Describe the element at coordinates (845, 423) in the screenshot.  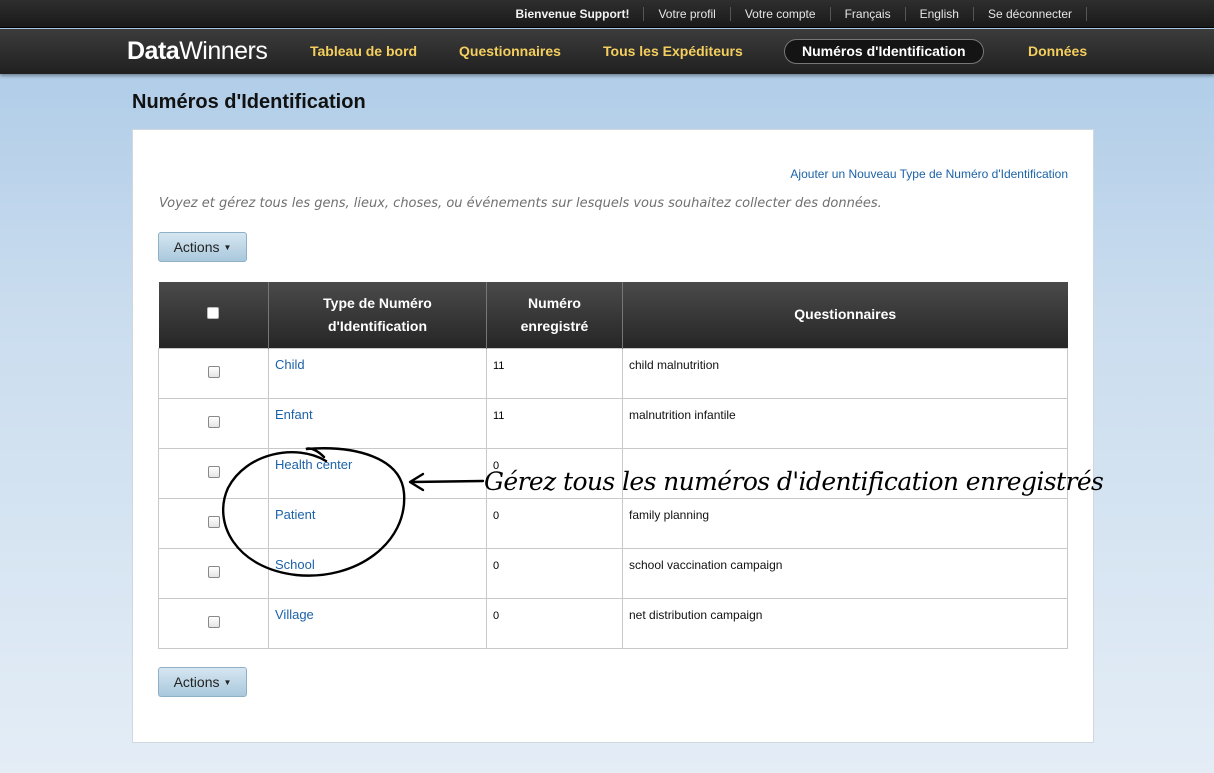
I see `questionnaire-name: malnutrition infantile` at that location.